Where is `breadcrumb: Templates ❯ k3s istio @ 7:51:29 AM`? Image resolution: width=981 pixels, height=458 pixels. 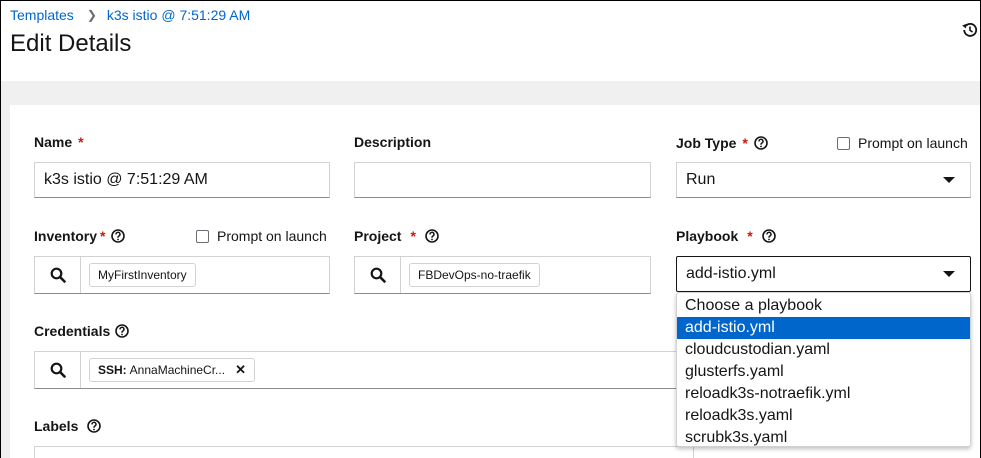 breadcrumb: Templates ❯ k3s istio @ 7:51:29 AM is located at coordinates (130, 15).